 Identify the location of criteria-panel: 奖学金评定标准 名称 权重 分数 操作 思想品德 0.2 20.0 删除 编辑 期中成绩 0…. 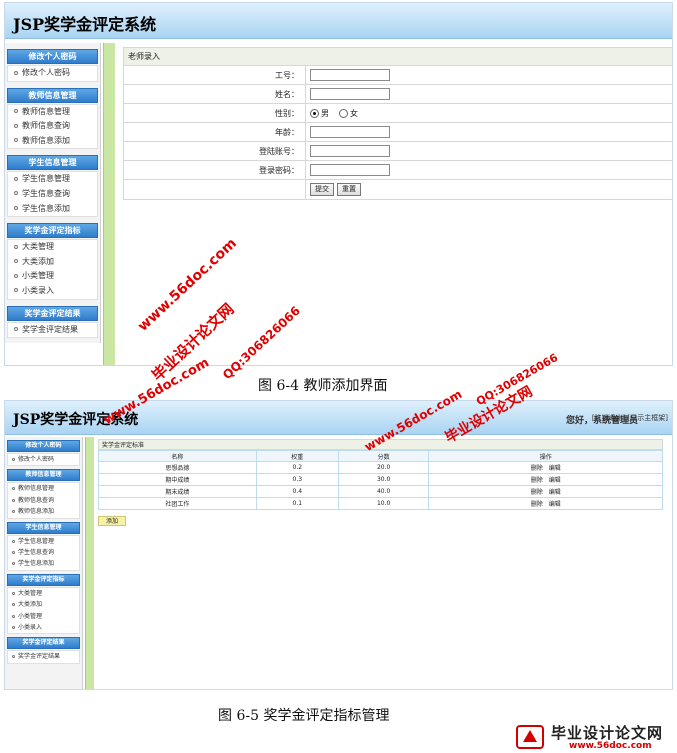
(380, 482).